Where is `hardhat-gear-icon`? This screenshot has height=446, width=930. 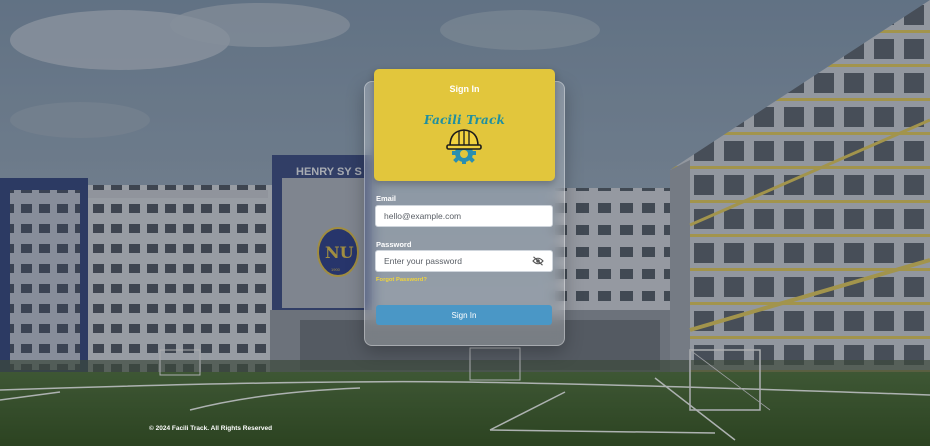
hardhat-gear-icon is located at coordinates (464, 147).